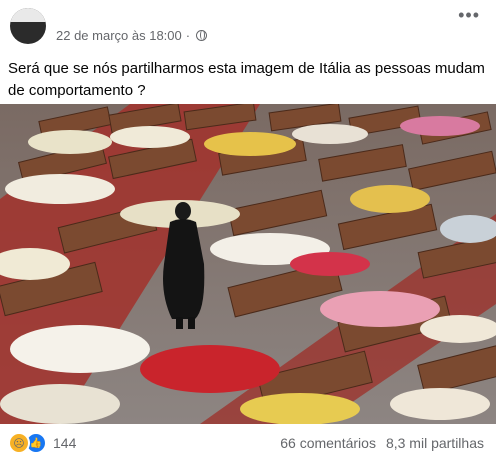  I want to click on reaction-count: 144, so click(64, 443).